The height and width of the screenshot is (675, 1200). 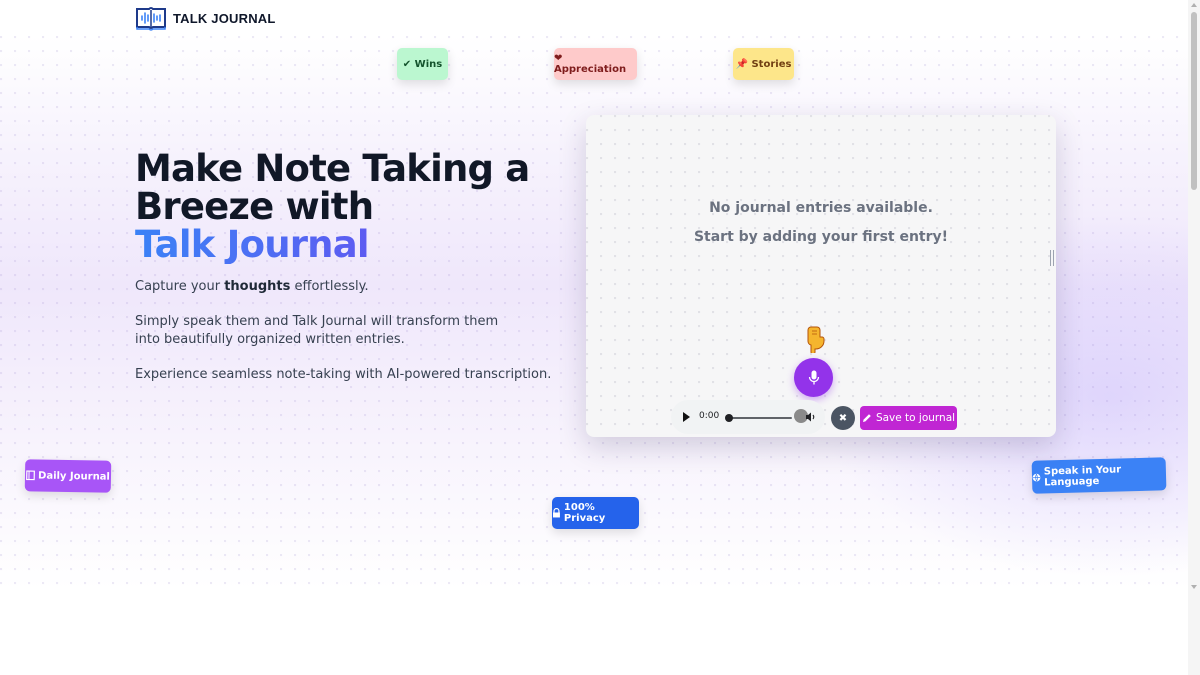 What do you see at coordinates (31, 475) in the screenshot?
I see `journal-icon` at bounding box center [31, 475].